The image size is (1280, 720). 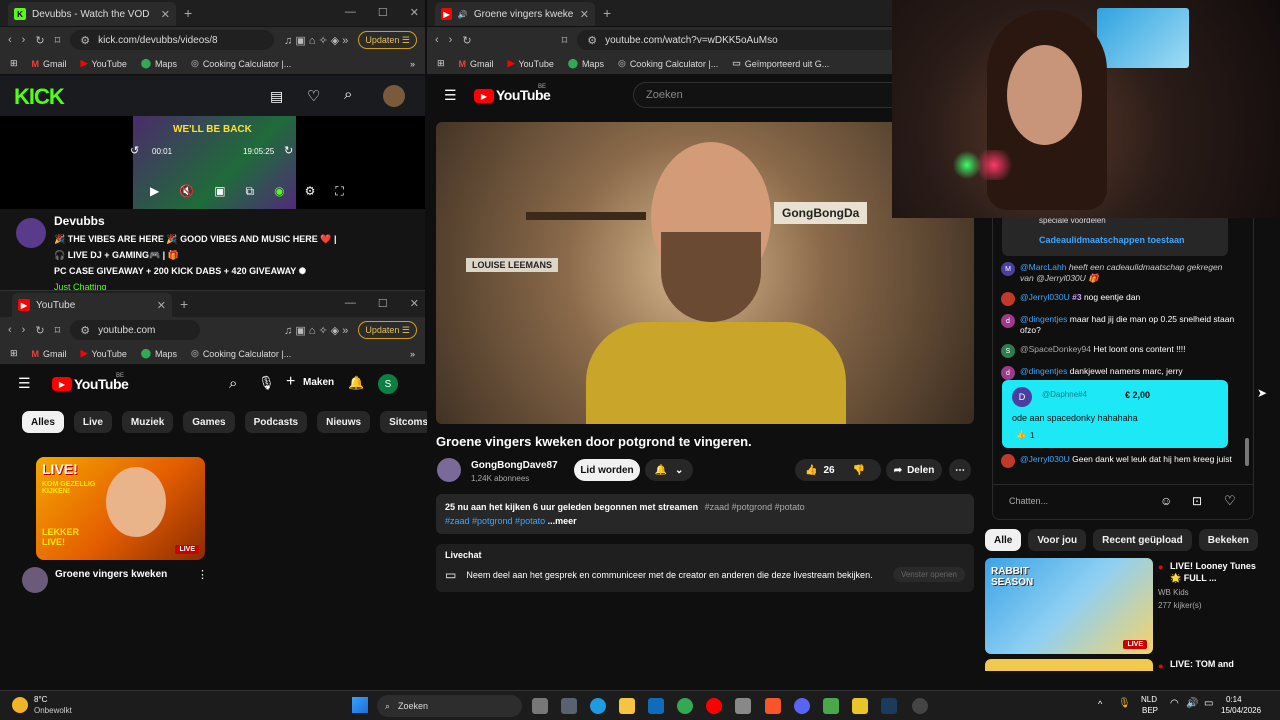 What do you see at coordinates (1192, 703) in the screenshot?
I see `volume-icon: 🔊` at bounding box center [1192, 703].